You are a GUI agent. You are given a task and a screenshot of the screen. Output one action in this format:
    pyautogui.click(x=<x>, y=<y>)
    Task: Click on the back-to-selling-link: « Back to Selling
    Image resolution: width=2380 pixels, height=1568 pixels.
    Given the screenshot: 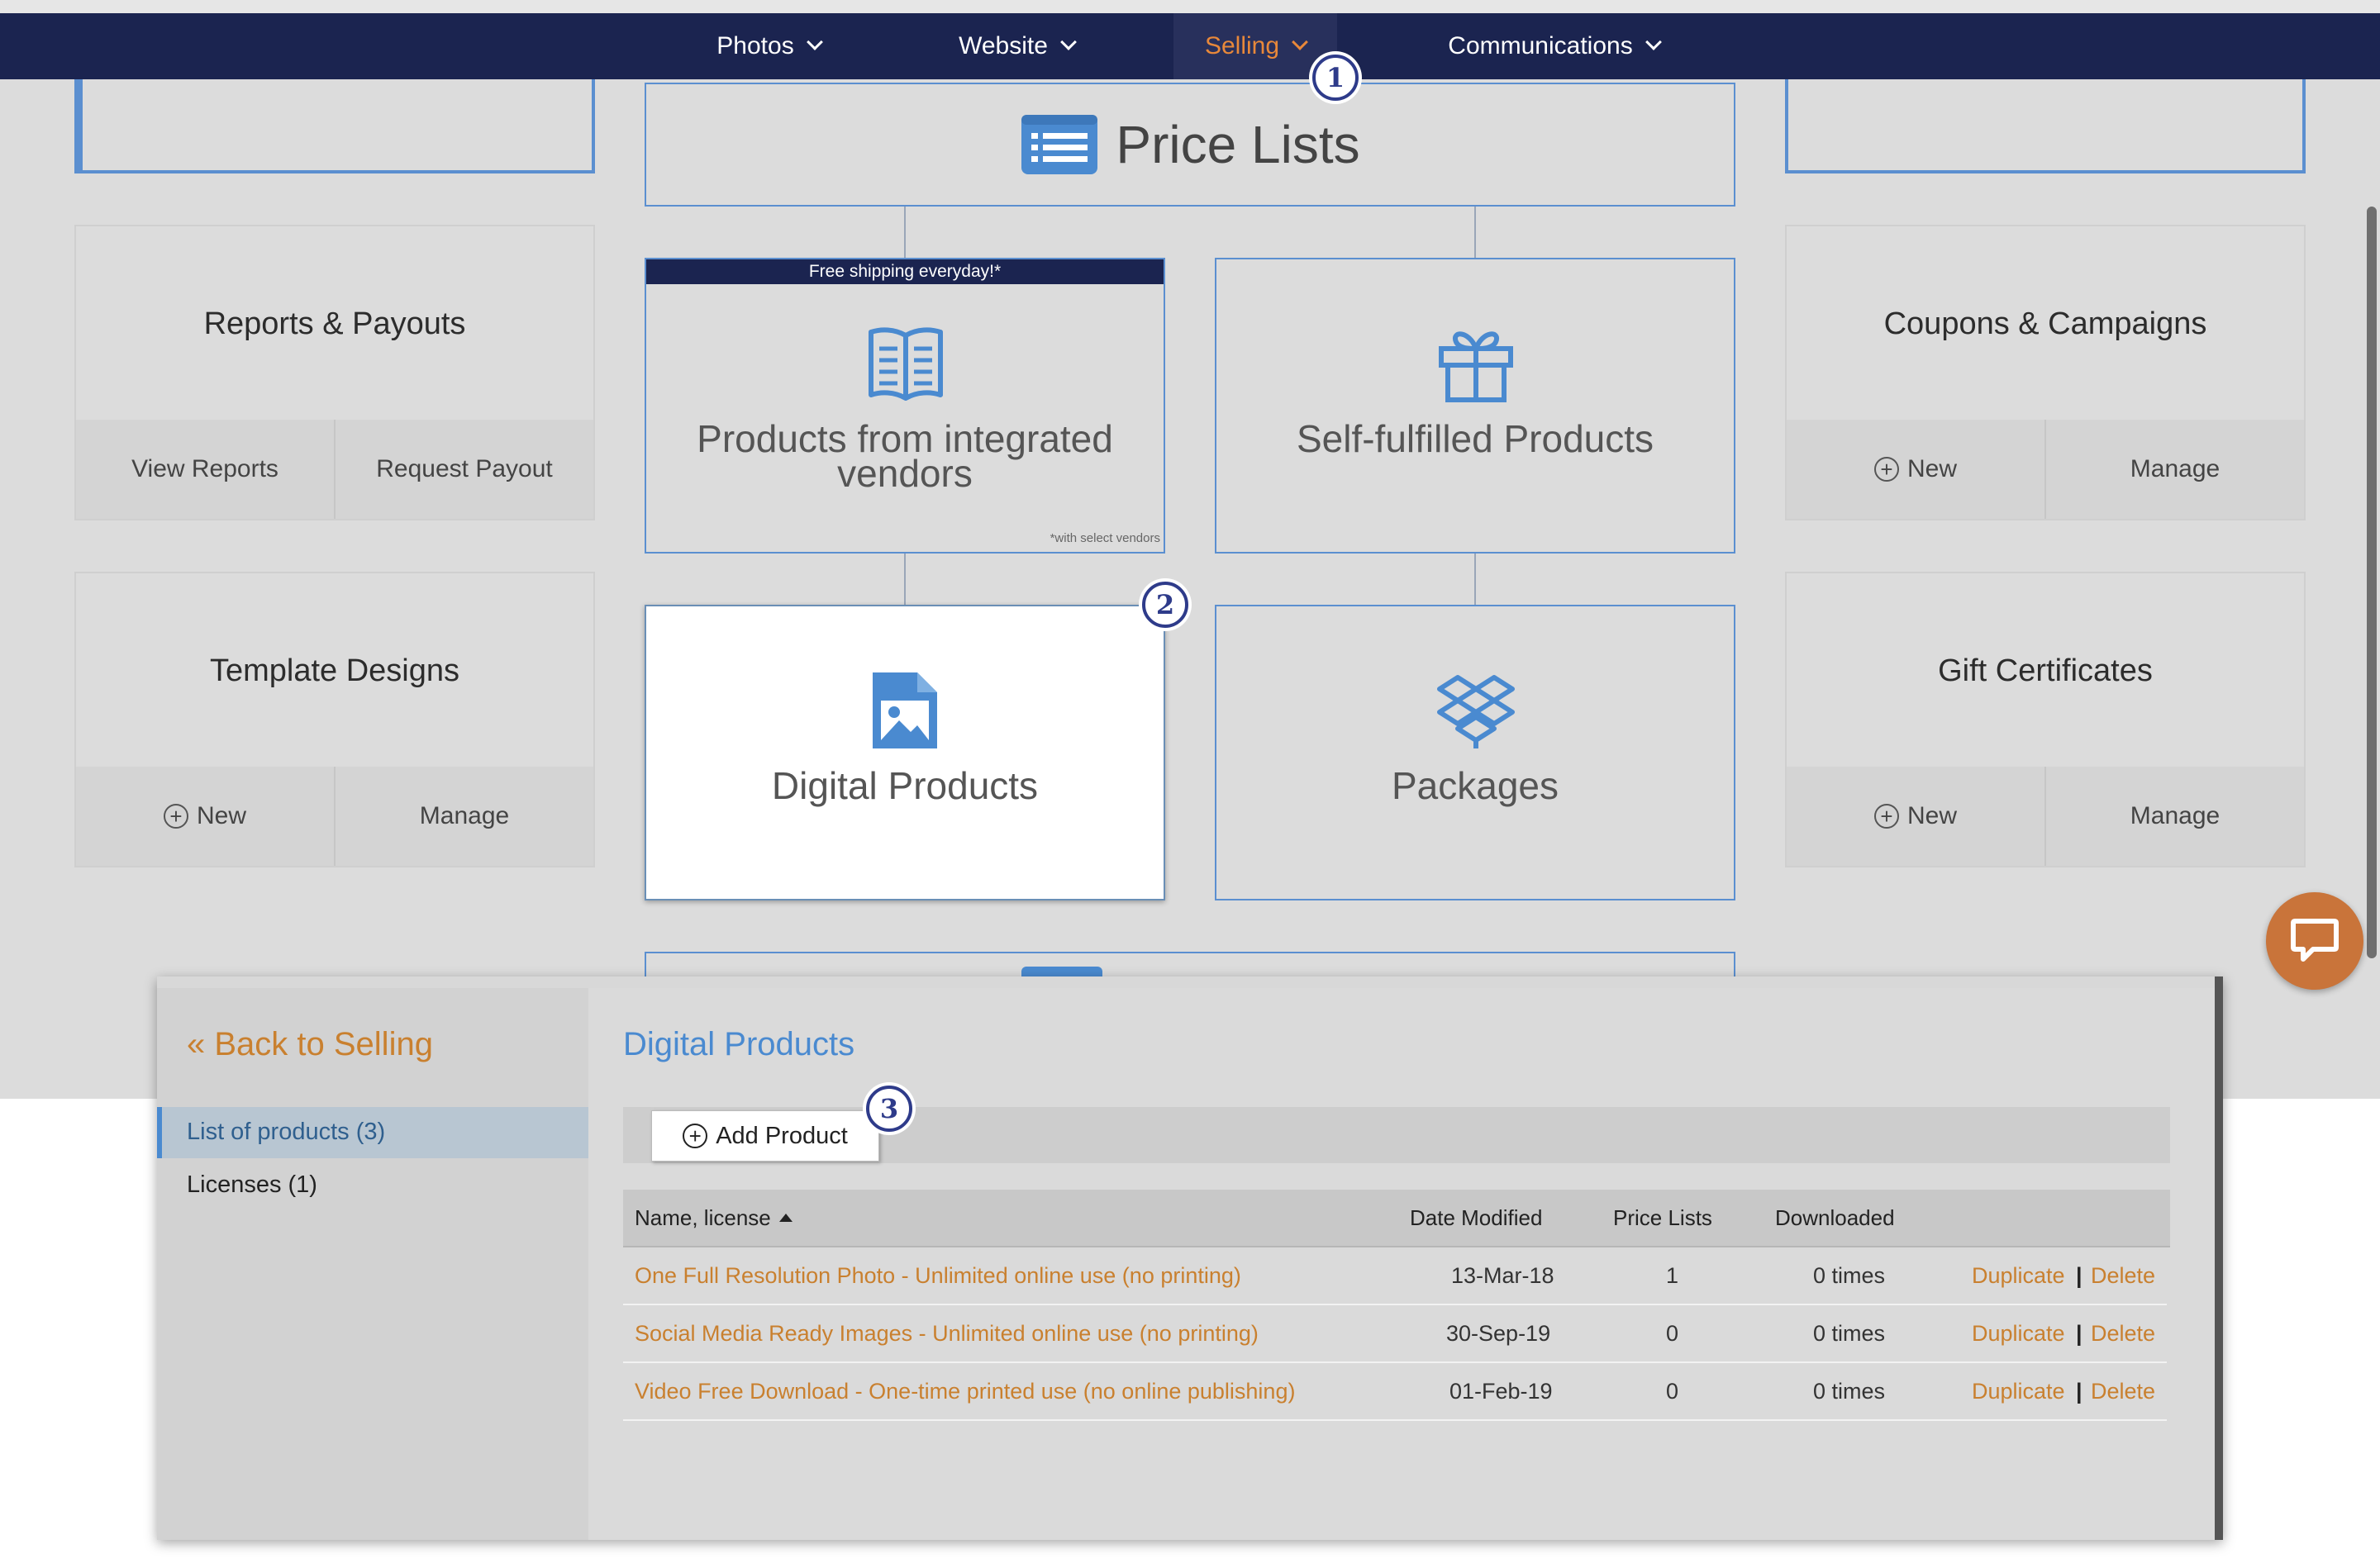 What is the action you would take?
    pyautogui.click(x=310, y=1044)
    